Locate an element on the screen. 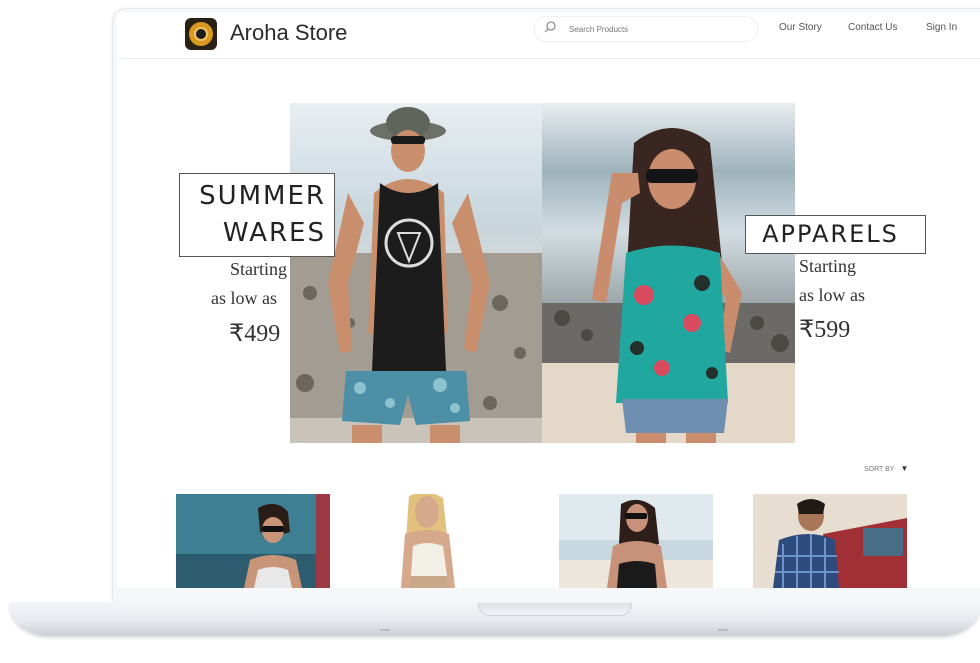 The height and width of the screenshot is (663, 980). search-box is located at coordinates (646, 29).